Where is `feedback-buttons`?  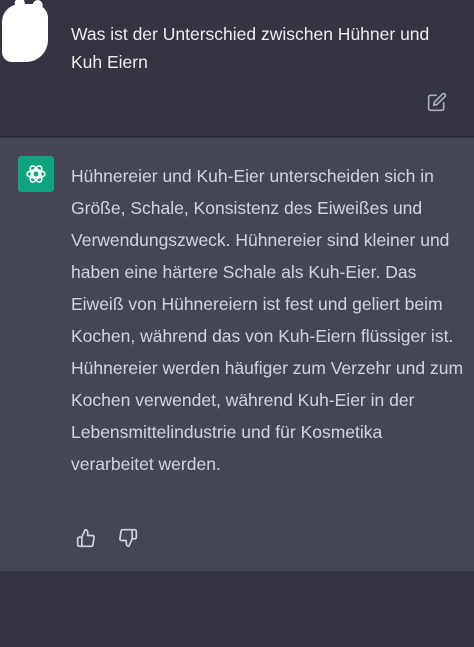 feedback-buttons is located at coordinates (107, 538).